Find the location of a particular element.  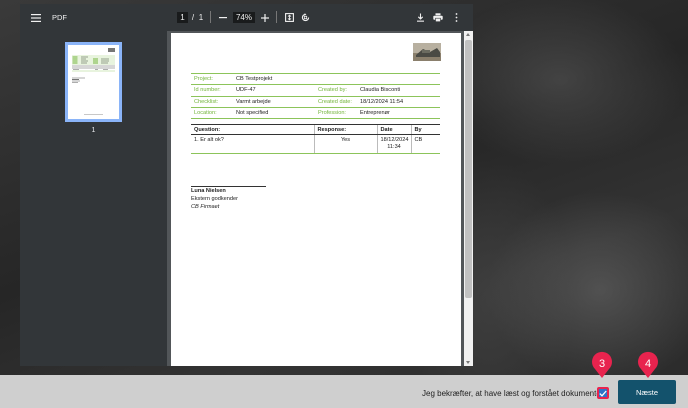

question-row: 1. Er alt ok? Yes 18/12/2024 11:34 CB is located at coordinates (315, 144).